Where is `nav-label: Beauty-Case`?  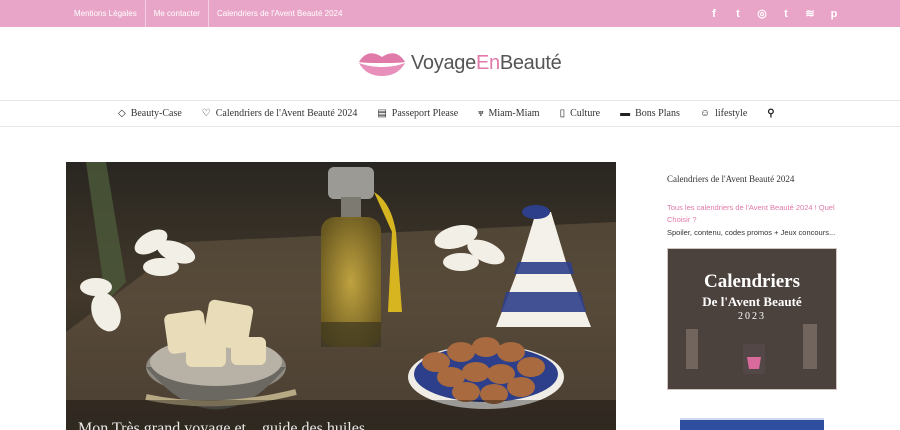 nav-label: Beauty-Case is located at coordinates (156, 113).